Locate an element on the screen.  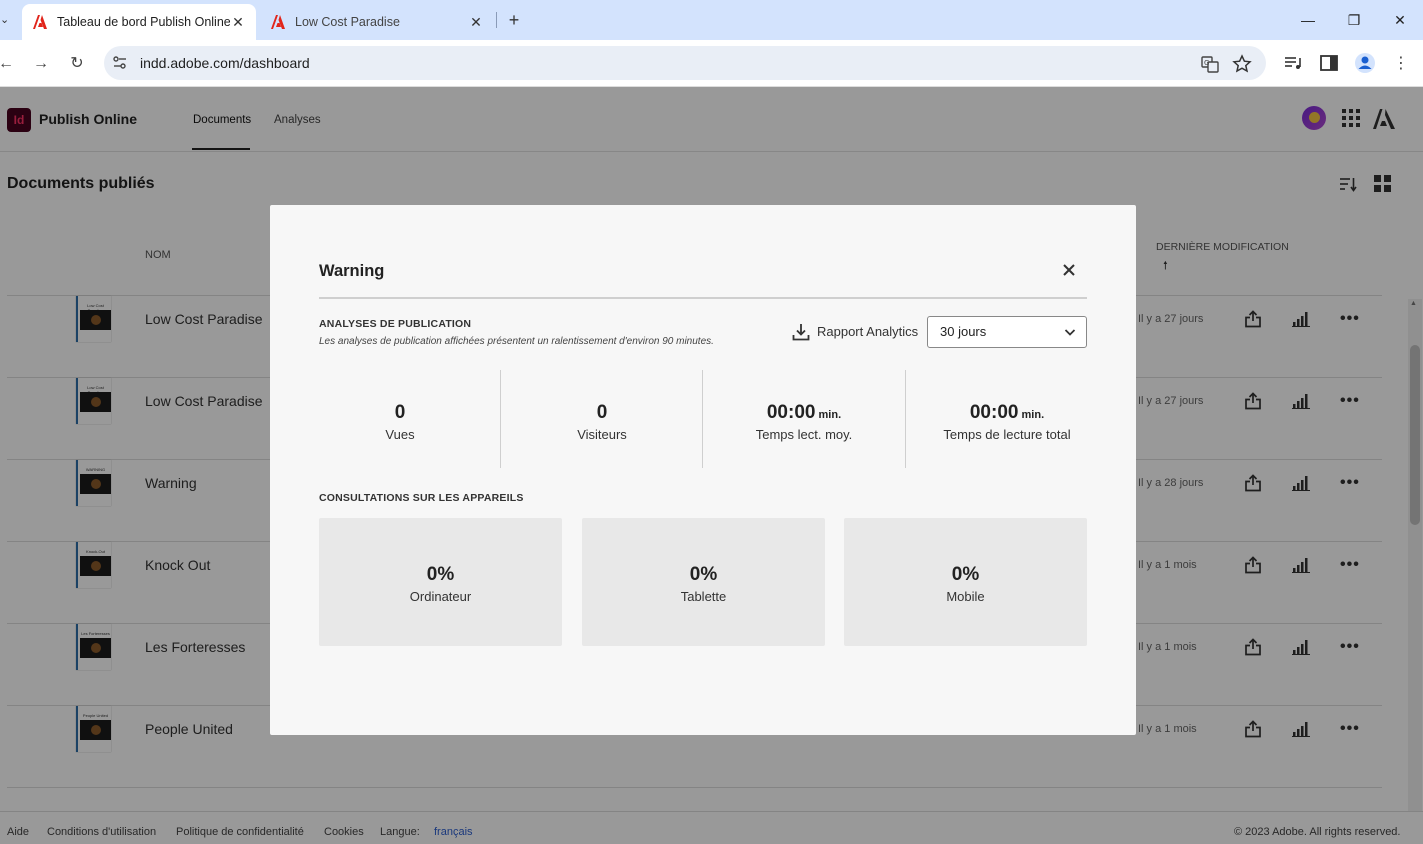
restore-icon: ❐ is located at coordinates (1354, 20).